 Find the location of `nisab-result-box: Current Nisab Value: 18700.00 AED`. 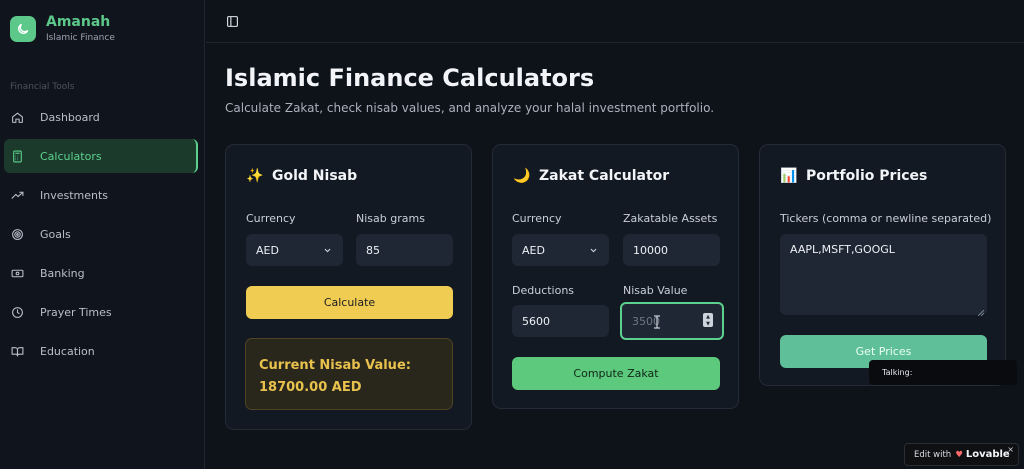

nisab-result-box: Current Nisab Value: 18700.00 AED is located at coordinates (349, 374).